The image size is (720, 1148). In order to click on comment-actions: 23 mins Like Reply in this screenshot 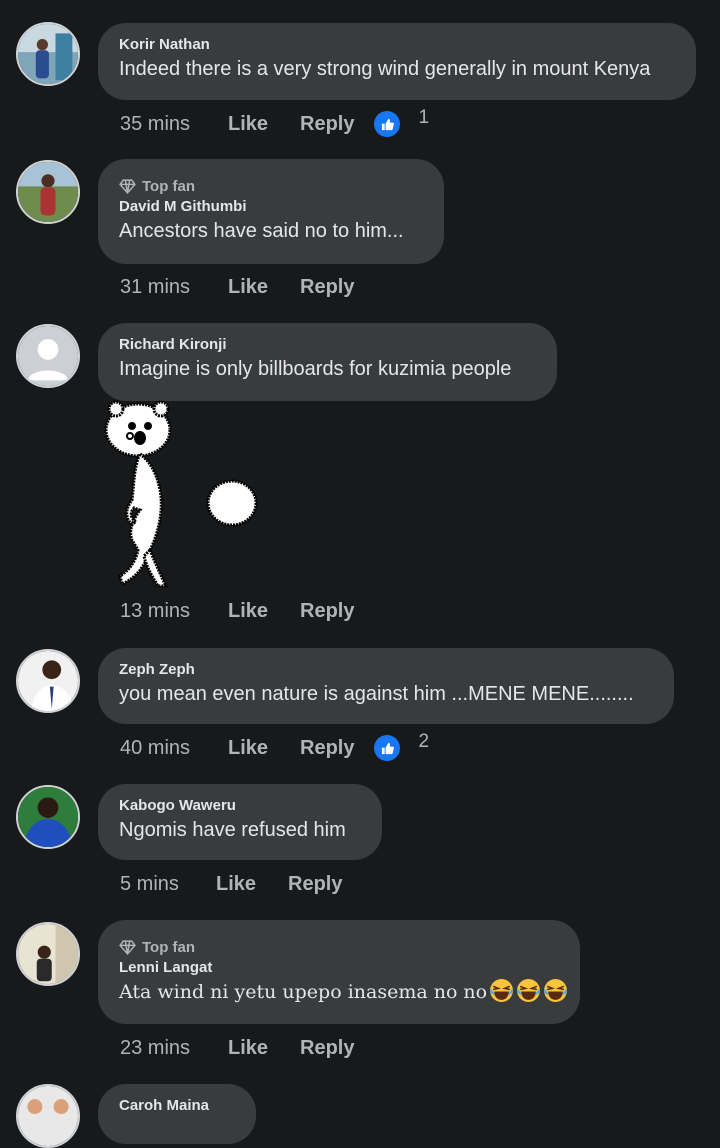, I will do `click(237, 1048)`.